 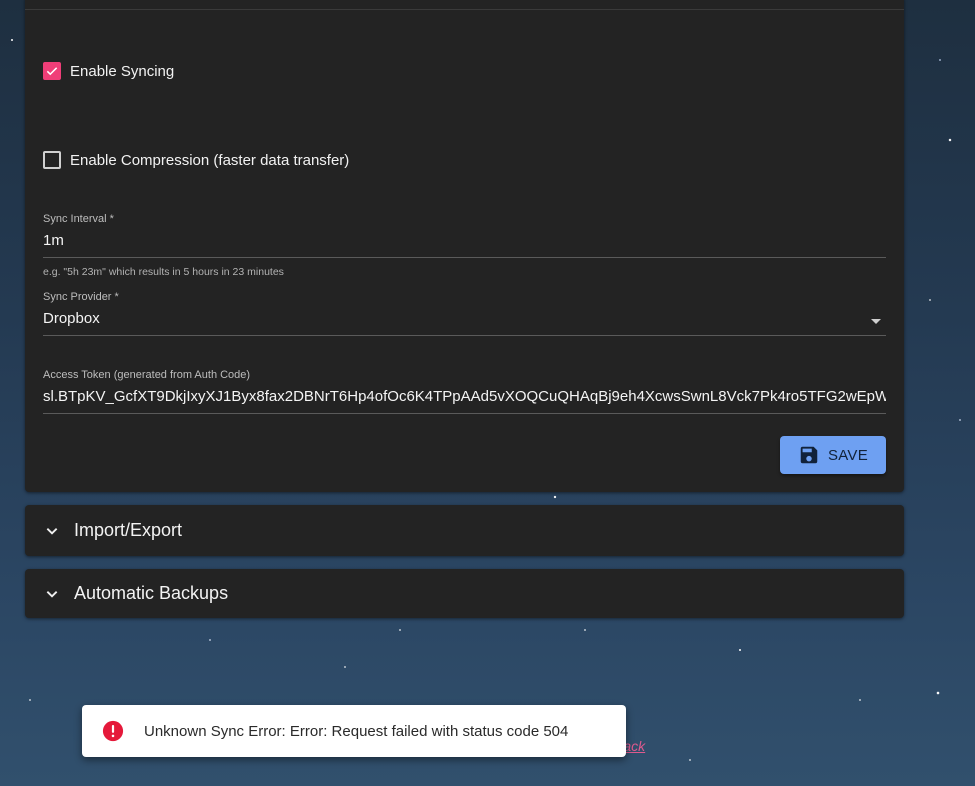 I want to click on automatic-backups-section: Automatic Backups, so click(x=464, y=593).